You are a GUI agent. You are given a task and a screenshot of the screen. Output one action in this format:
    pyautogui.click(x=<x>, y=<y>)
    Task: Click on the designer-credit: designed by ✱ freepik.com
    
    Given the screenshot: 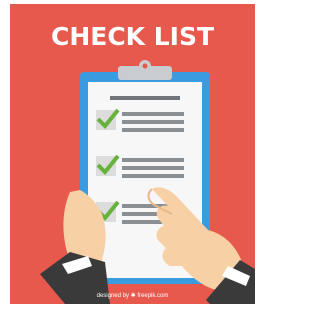 What is the action you would take?
    pyautogui.click(x=132, y=296)
    